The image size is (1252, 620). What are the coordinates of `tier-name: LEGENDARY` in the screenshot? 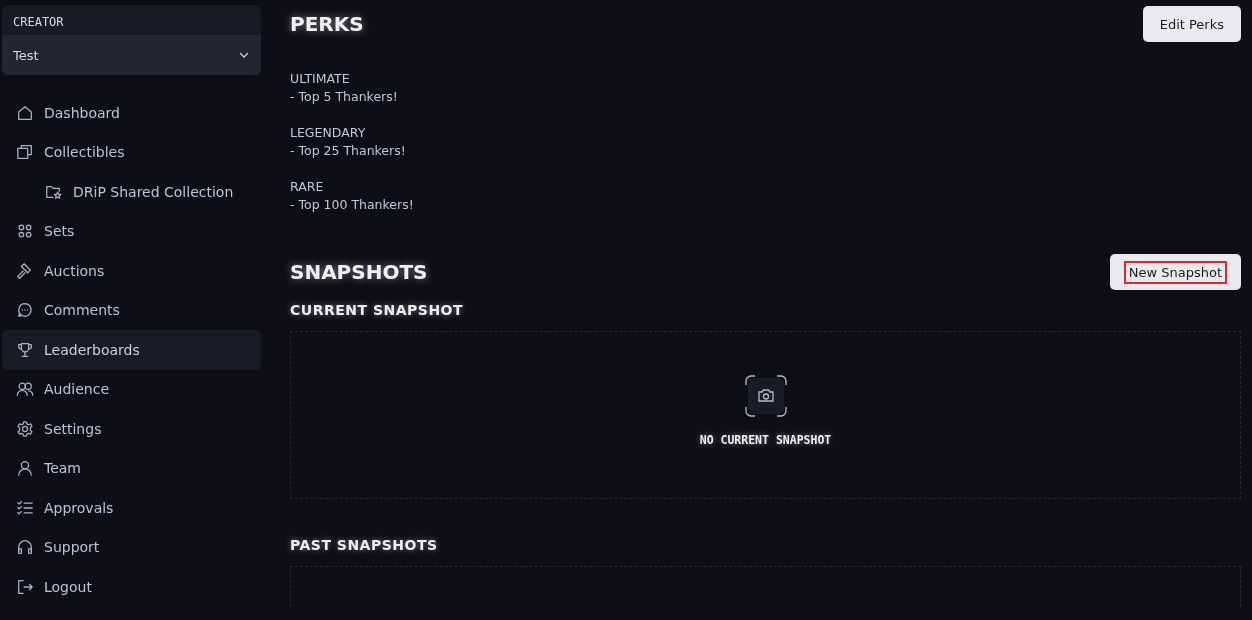 It's located at (328, 133).